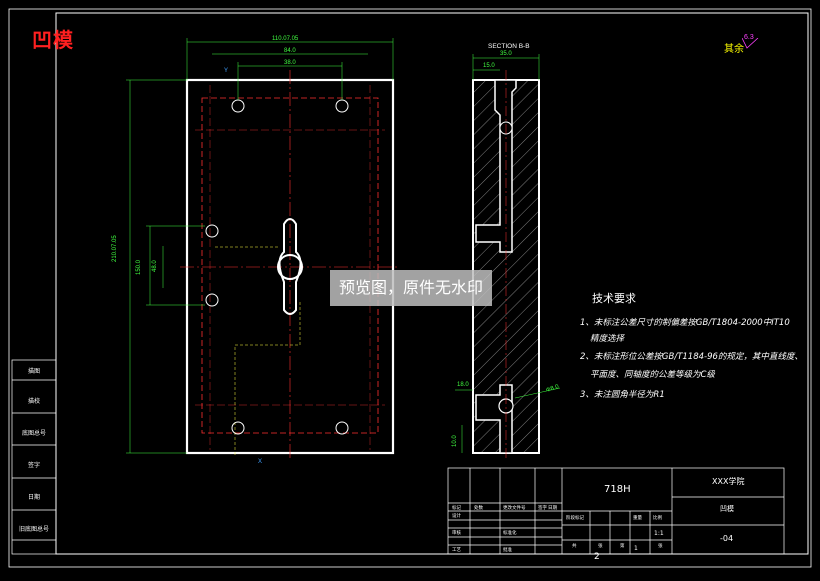 This screenshot has height=581, width=820. What do you see at coordinates (734, 49) in the screenshot?
I see `roughness-label: 其余` at bounding box center [734, 49].